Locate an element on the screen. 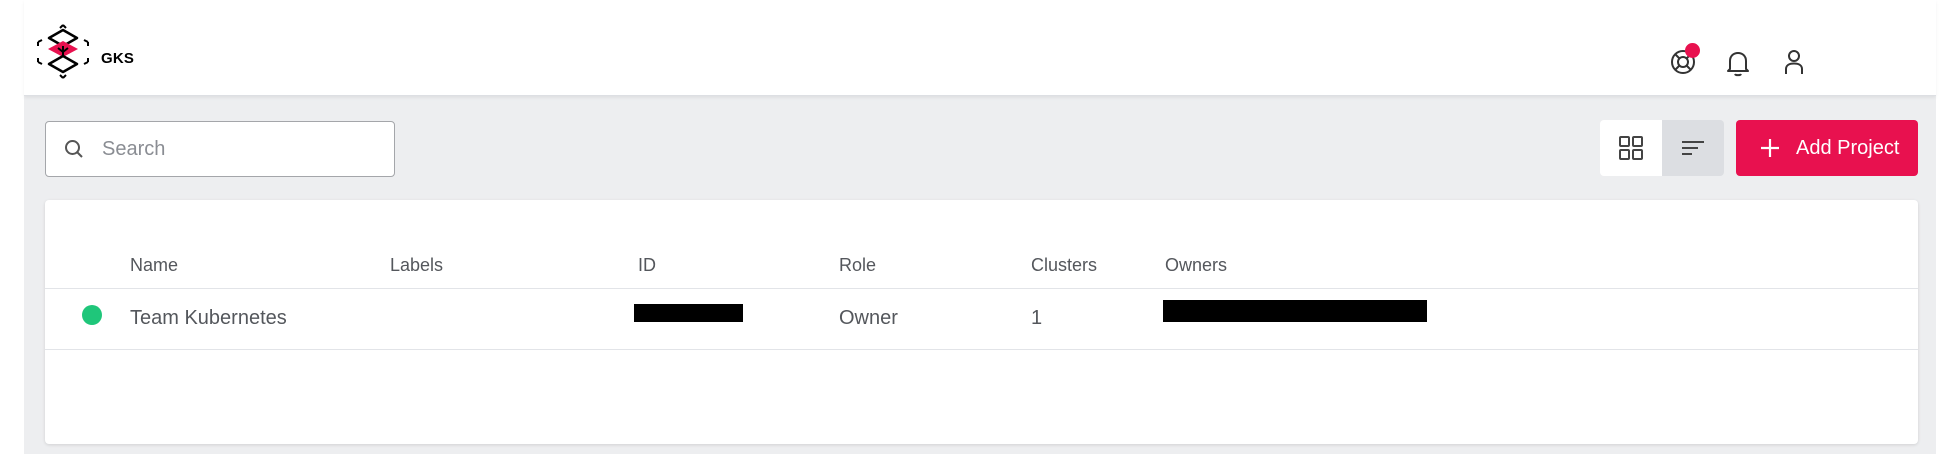  list-view-button is located at coordinates (1693, 148).